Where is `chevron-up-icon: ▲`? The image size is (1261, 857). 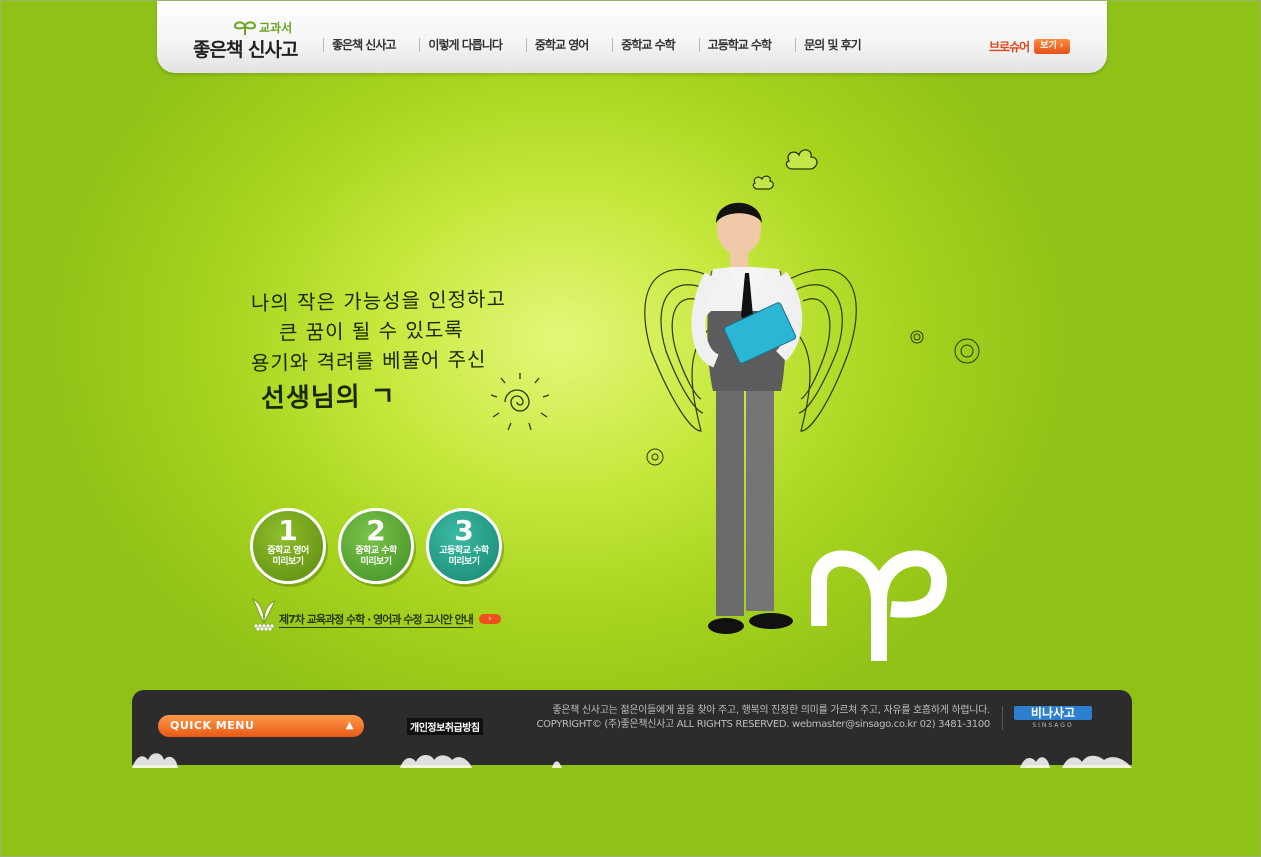 chevron-up-icon: ▲ is located at coordinates (349, 725).